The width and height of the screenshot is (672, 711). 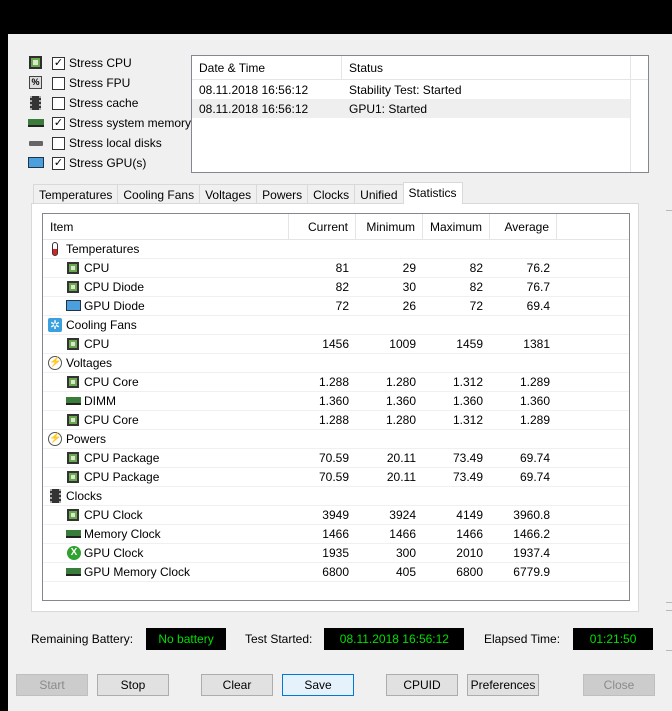 What do you see at coordinates (336, 306) in the screenshot?
I see `table-row: GPU Diode 72 26 72 69.4` at bounding box center [336, 306].